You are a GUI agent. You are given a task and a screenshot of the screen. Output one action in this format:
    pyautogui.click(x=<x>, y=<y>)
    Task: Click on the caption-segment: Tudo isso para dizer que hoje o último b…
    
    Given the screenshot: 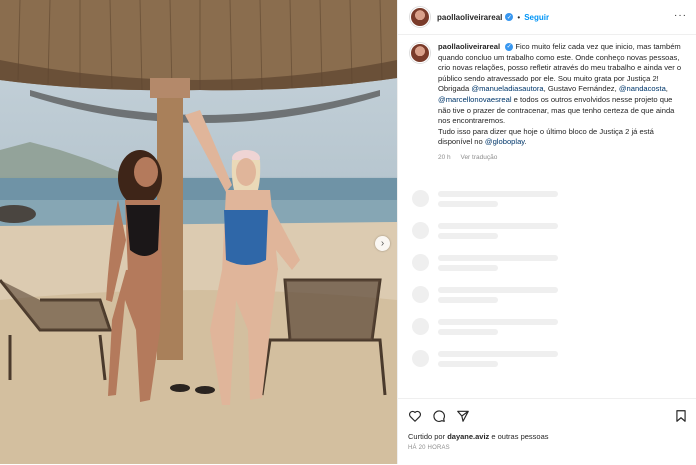 What is the action you would take?
    pyautogui.click(x=546, y=136)
    